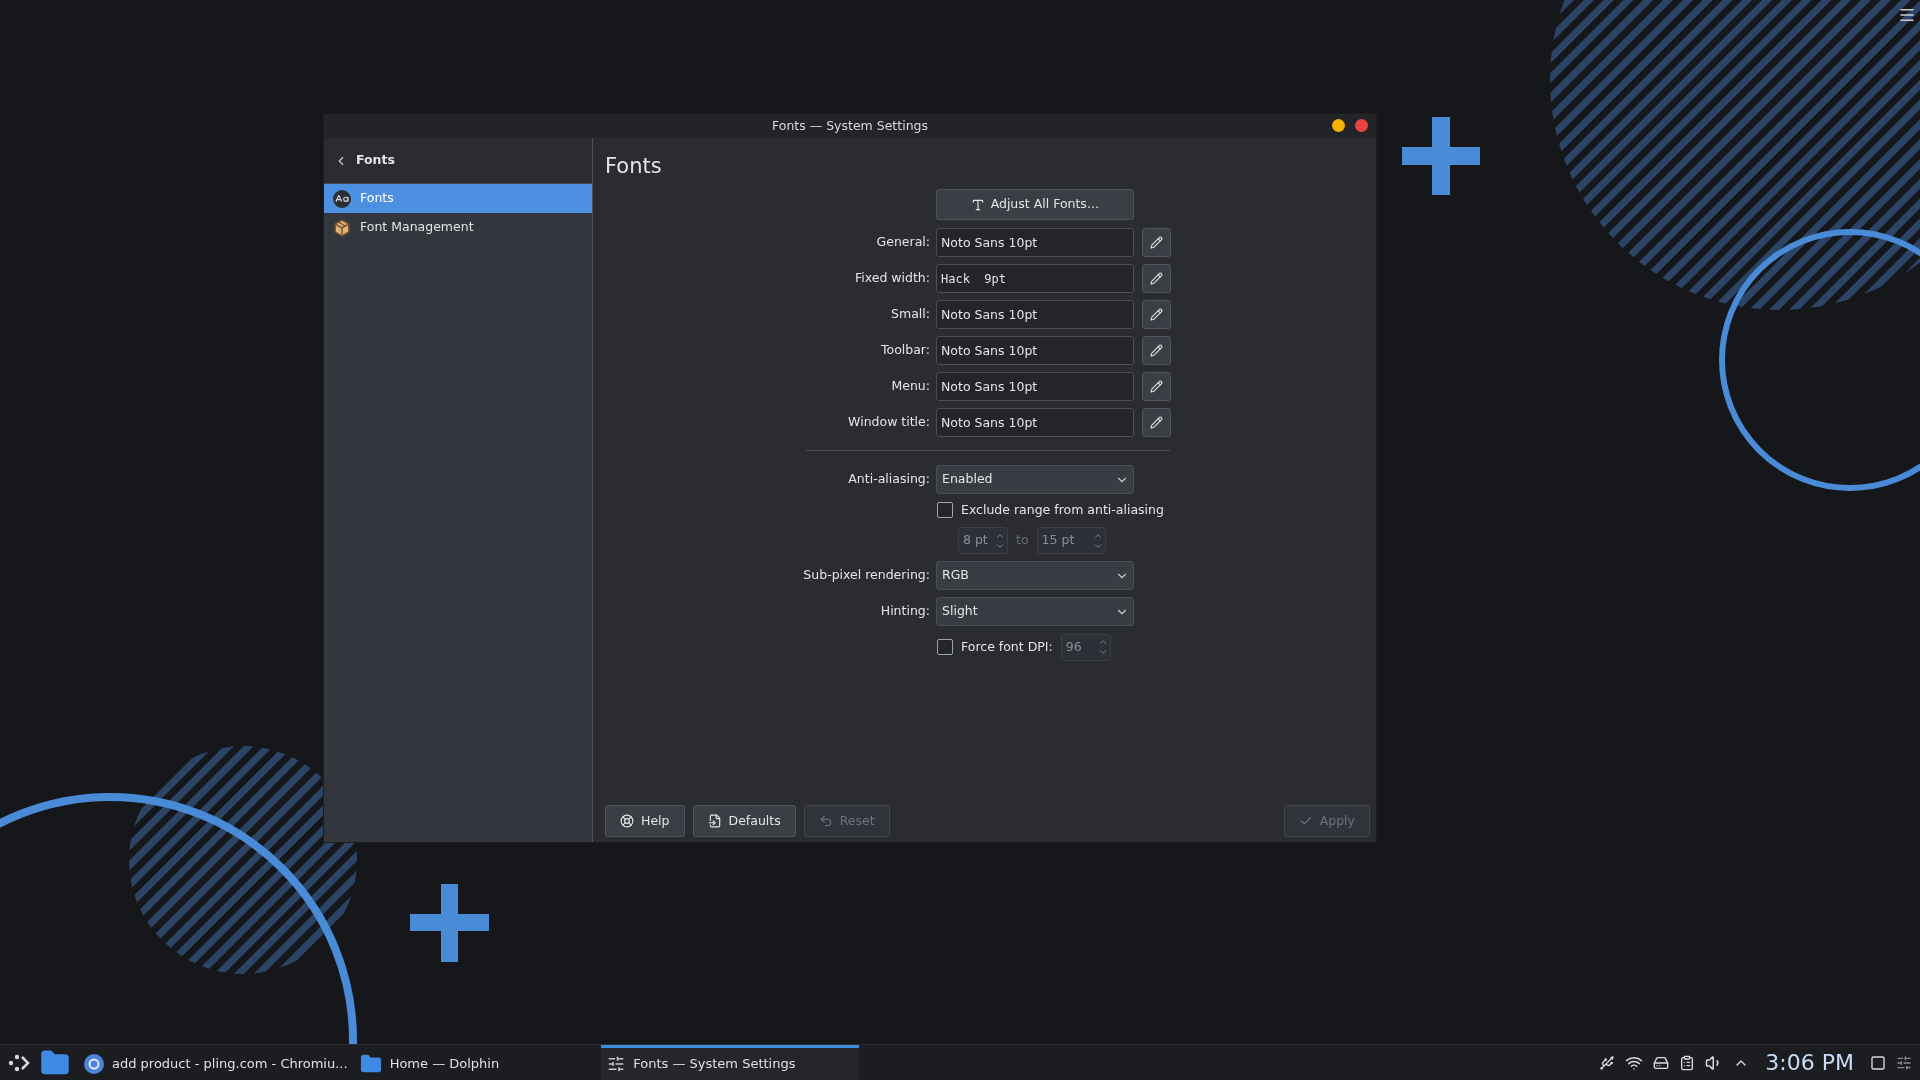 The image size is (1920, 1080). What do you see at coordinates (1035, 575) in the screenshot?
I see `dropdown: RGB` at bounding box center [1035, 575].